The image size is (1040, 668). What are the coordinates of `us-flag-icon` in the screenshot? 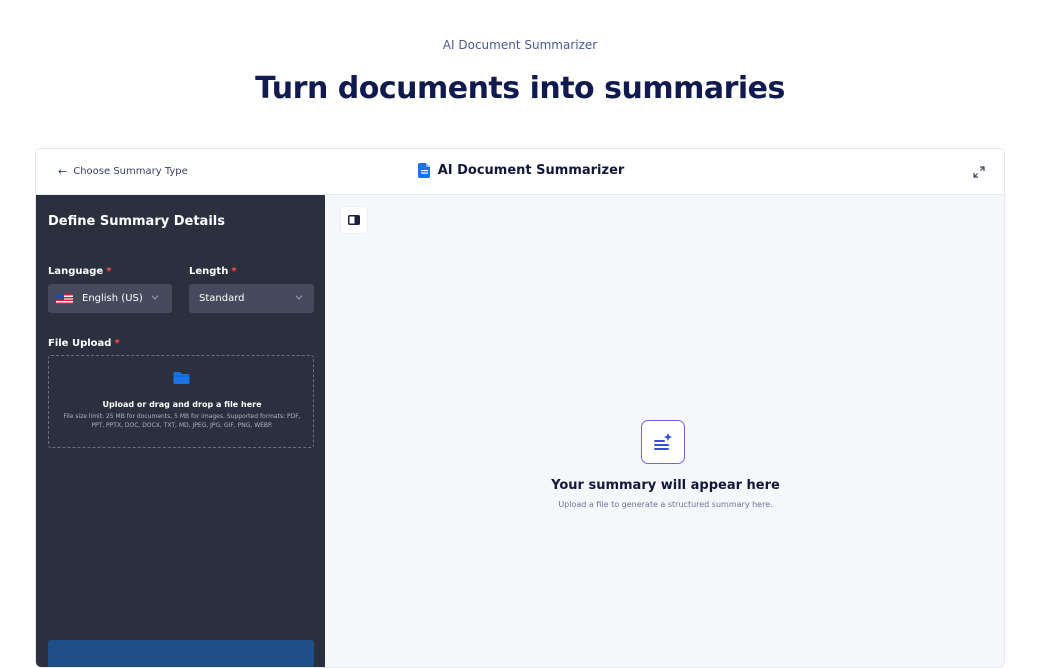 It's located at (64, 298).